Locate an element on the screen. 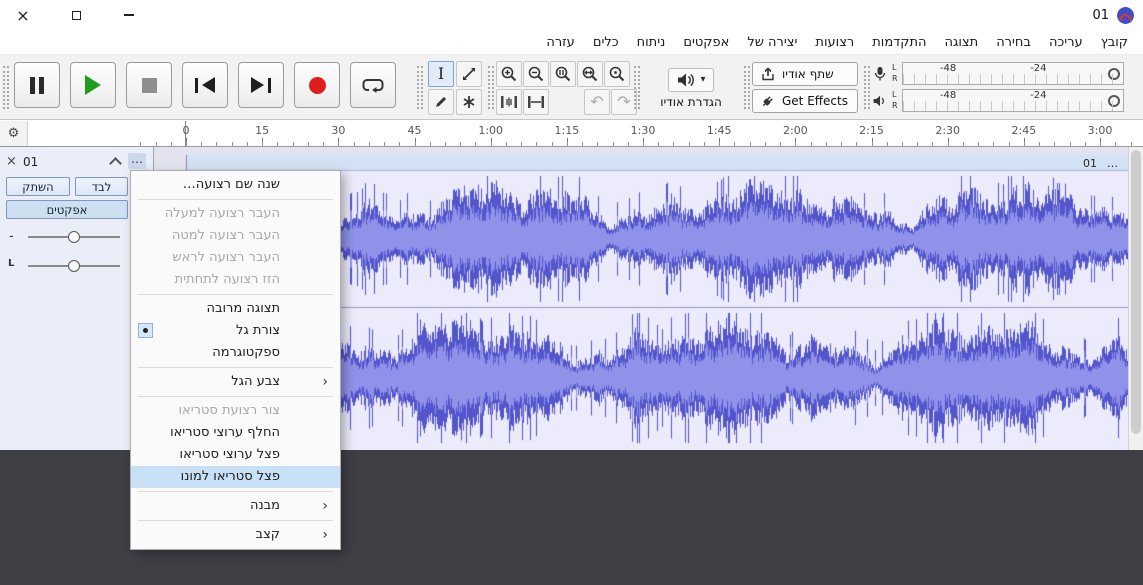 This screenshot has height=585, width=1143. pan-slider is located at coordinates (74, 266).